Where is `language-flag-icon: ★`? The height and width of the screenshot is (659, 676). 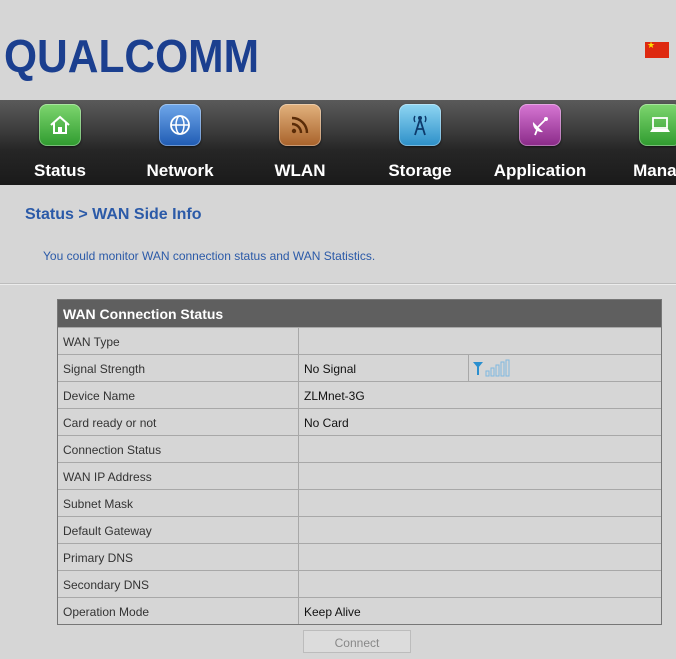 language-flag-icon: ★ is located at coordinates (657, 49).